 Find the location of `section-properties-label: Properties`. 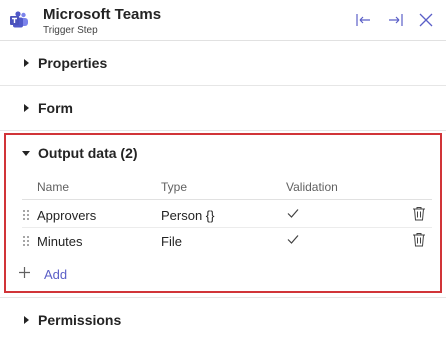

section-properties-label: Properties is located at coordinates (73, 63).